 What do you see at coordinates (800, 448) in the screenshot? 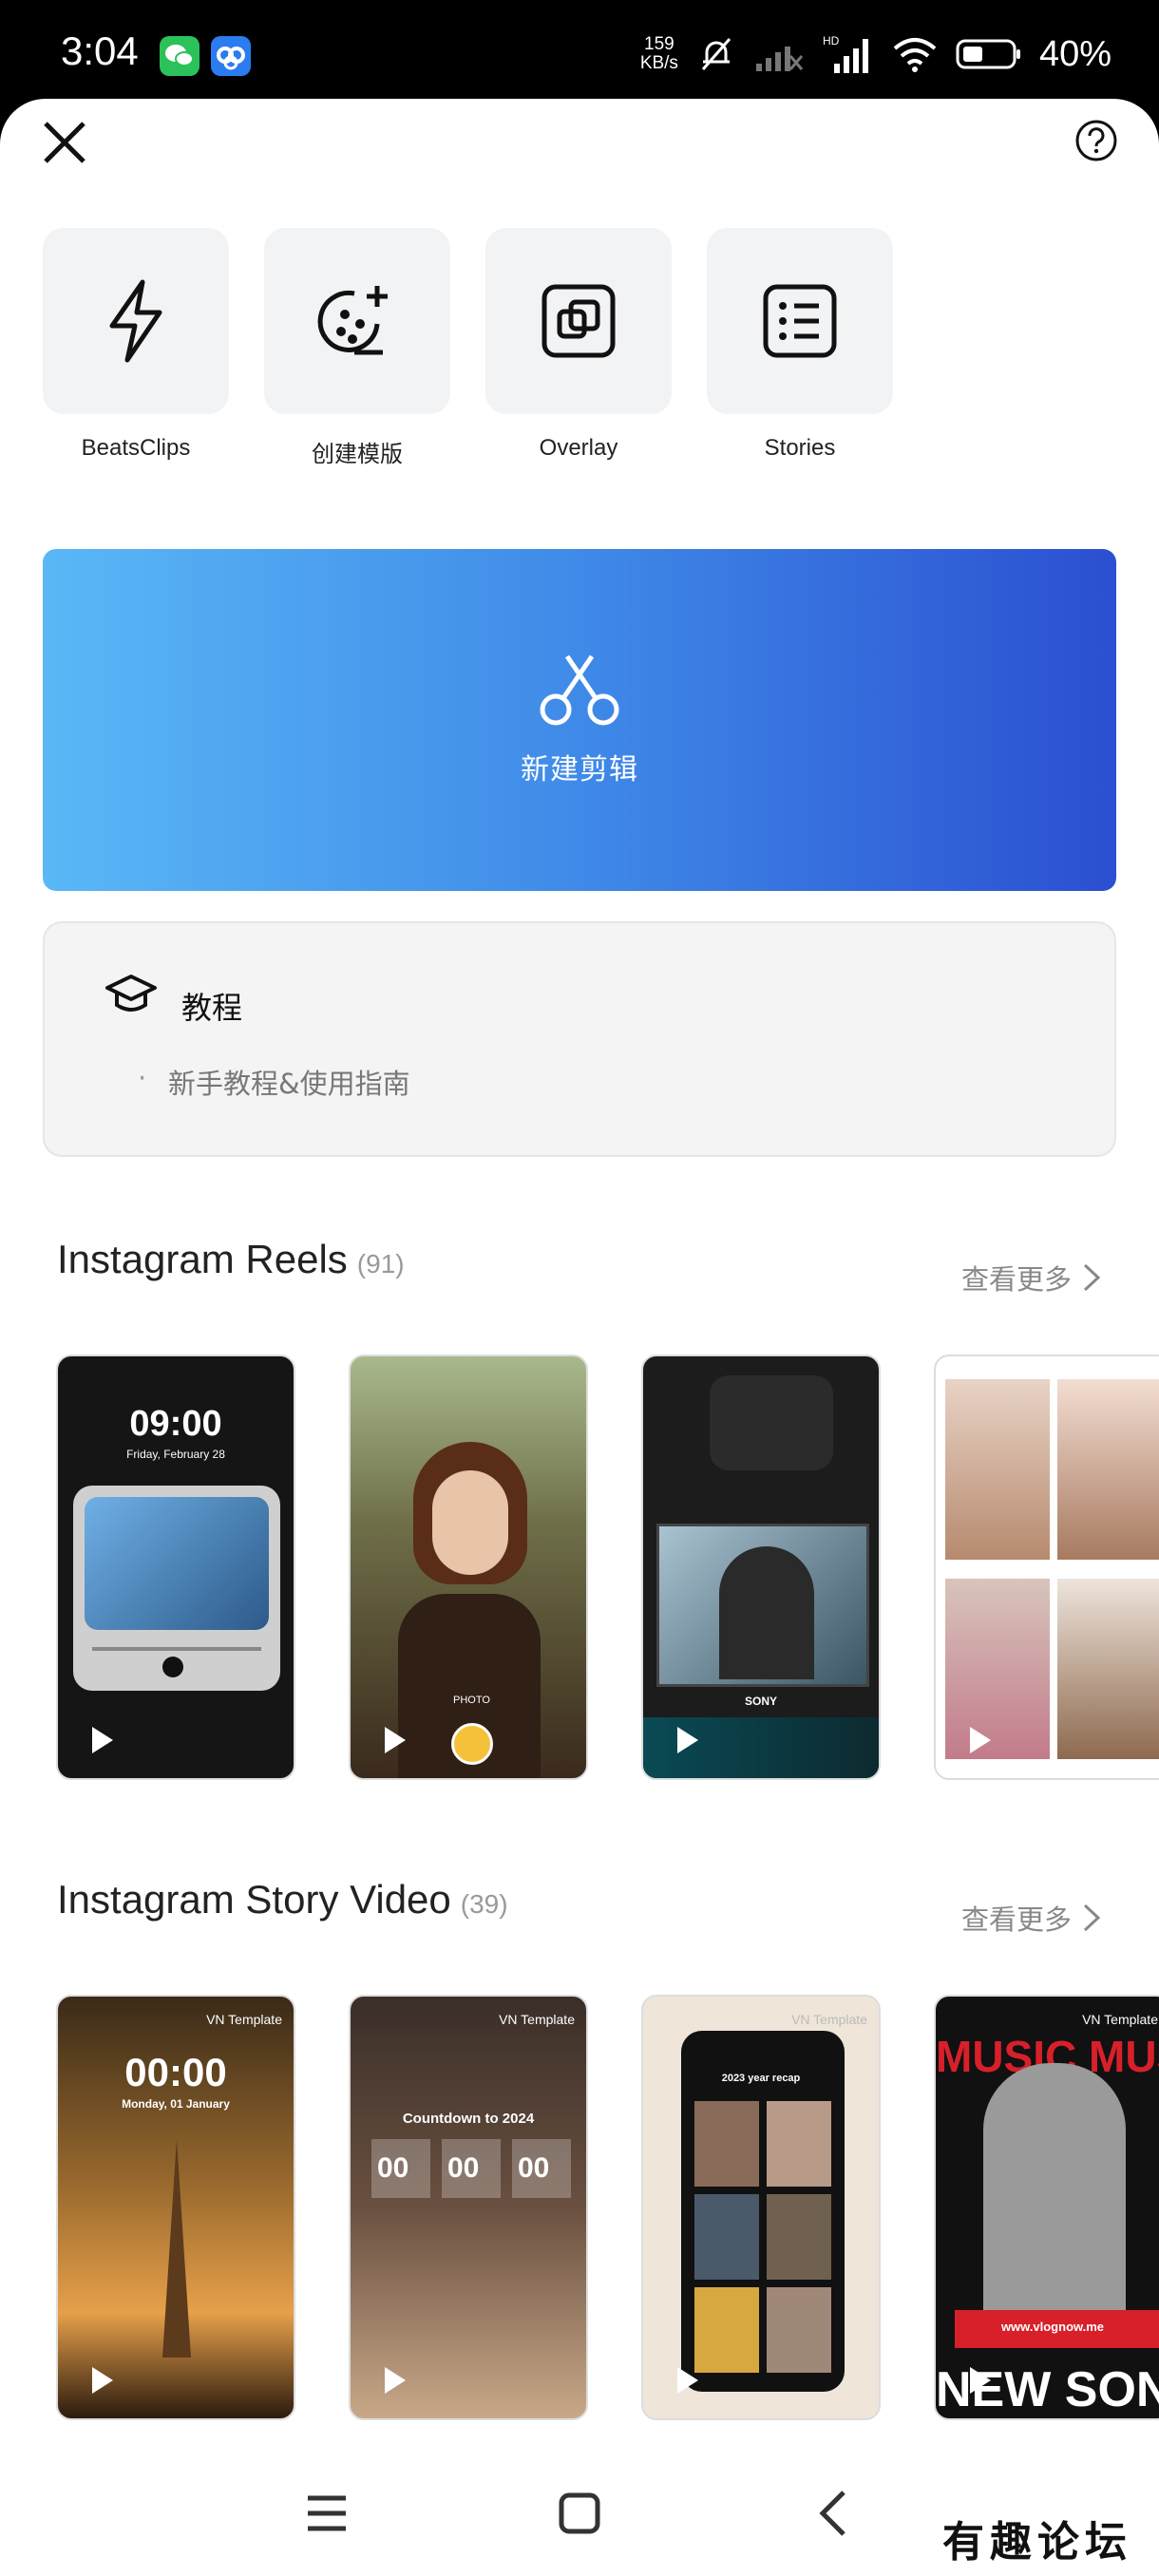
I see `tool-label: Stories` at bounding box center [800, 448].